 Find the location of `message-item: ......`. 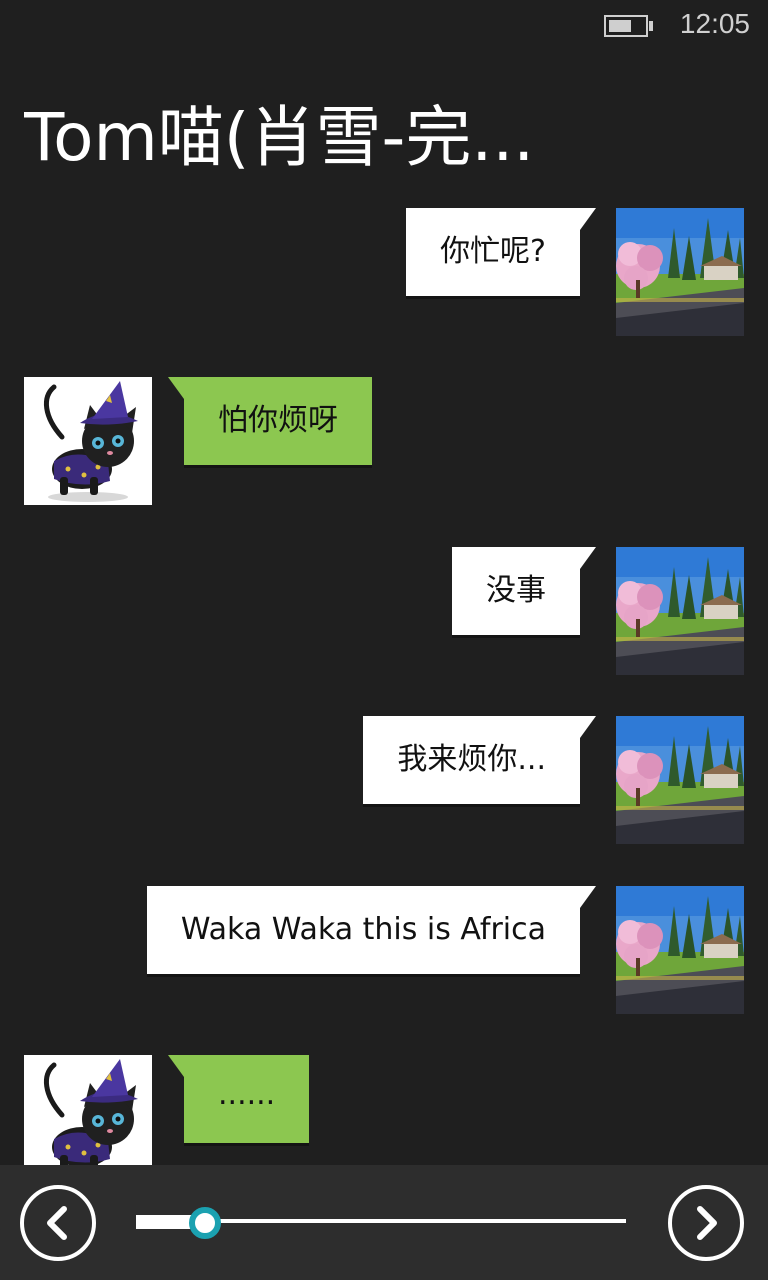

message-item: ...... is located at coordinates (384, 1110).